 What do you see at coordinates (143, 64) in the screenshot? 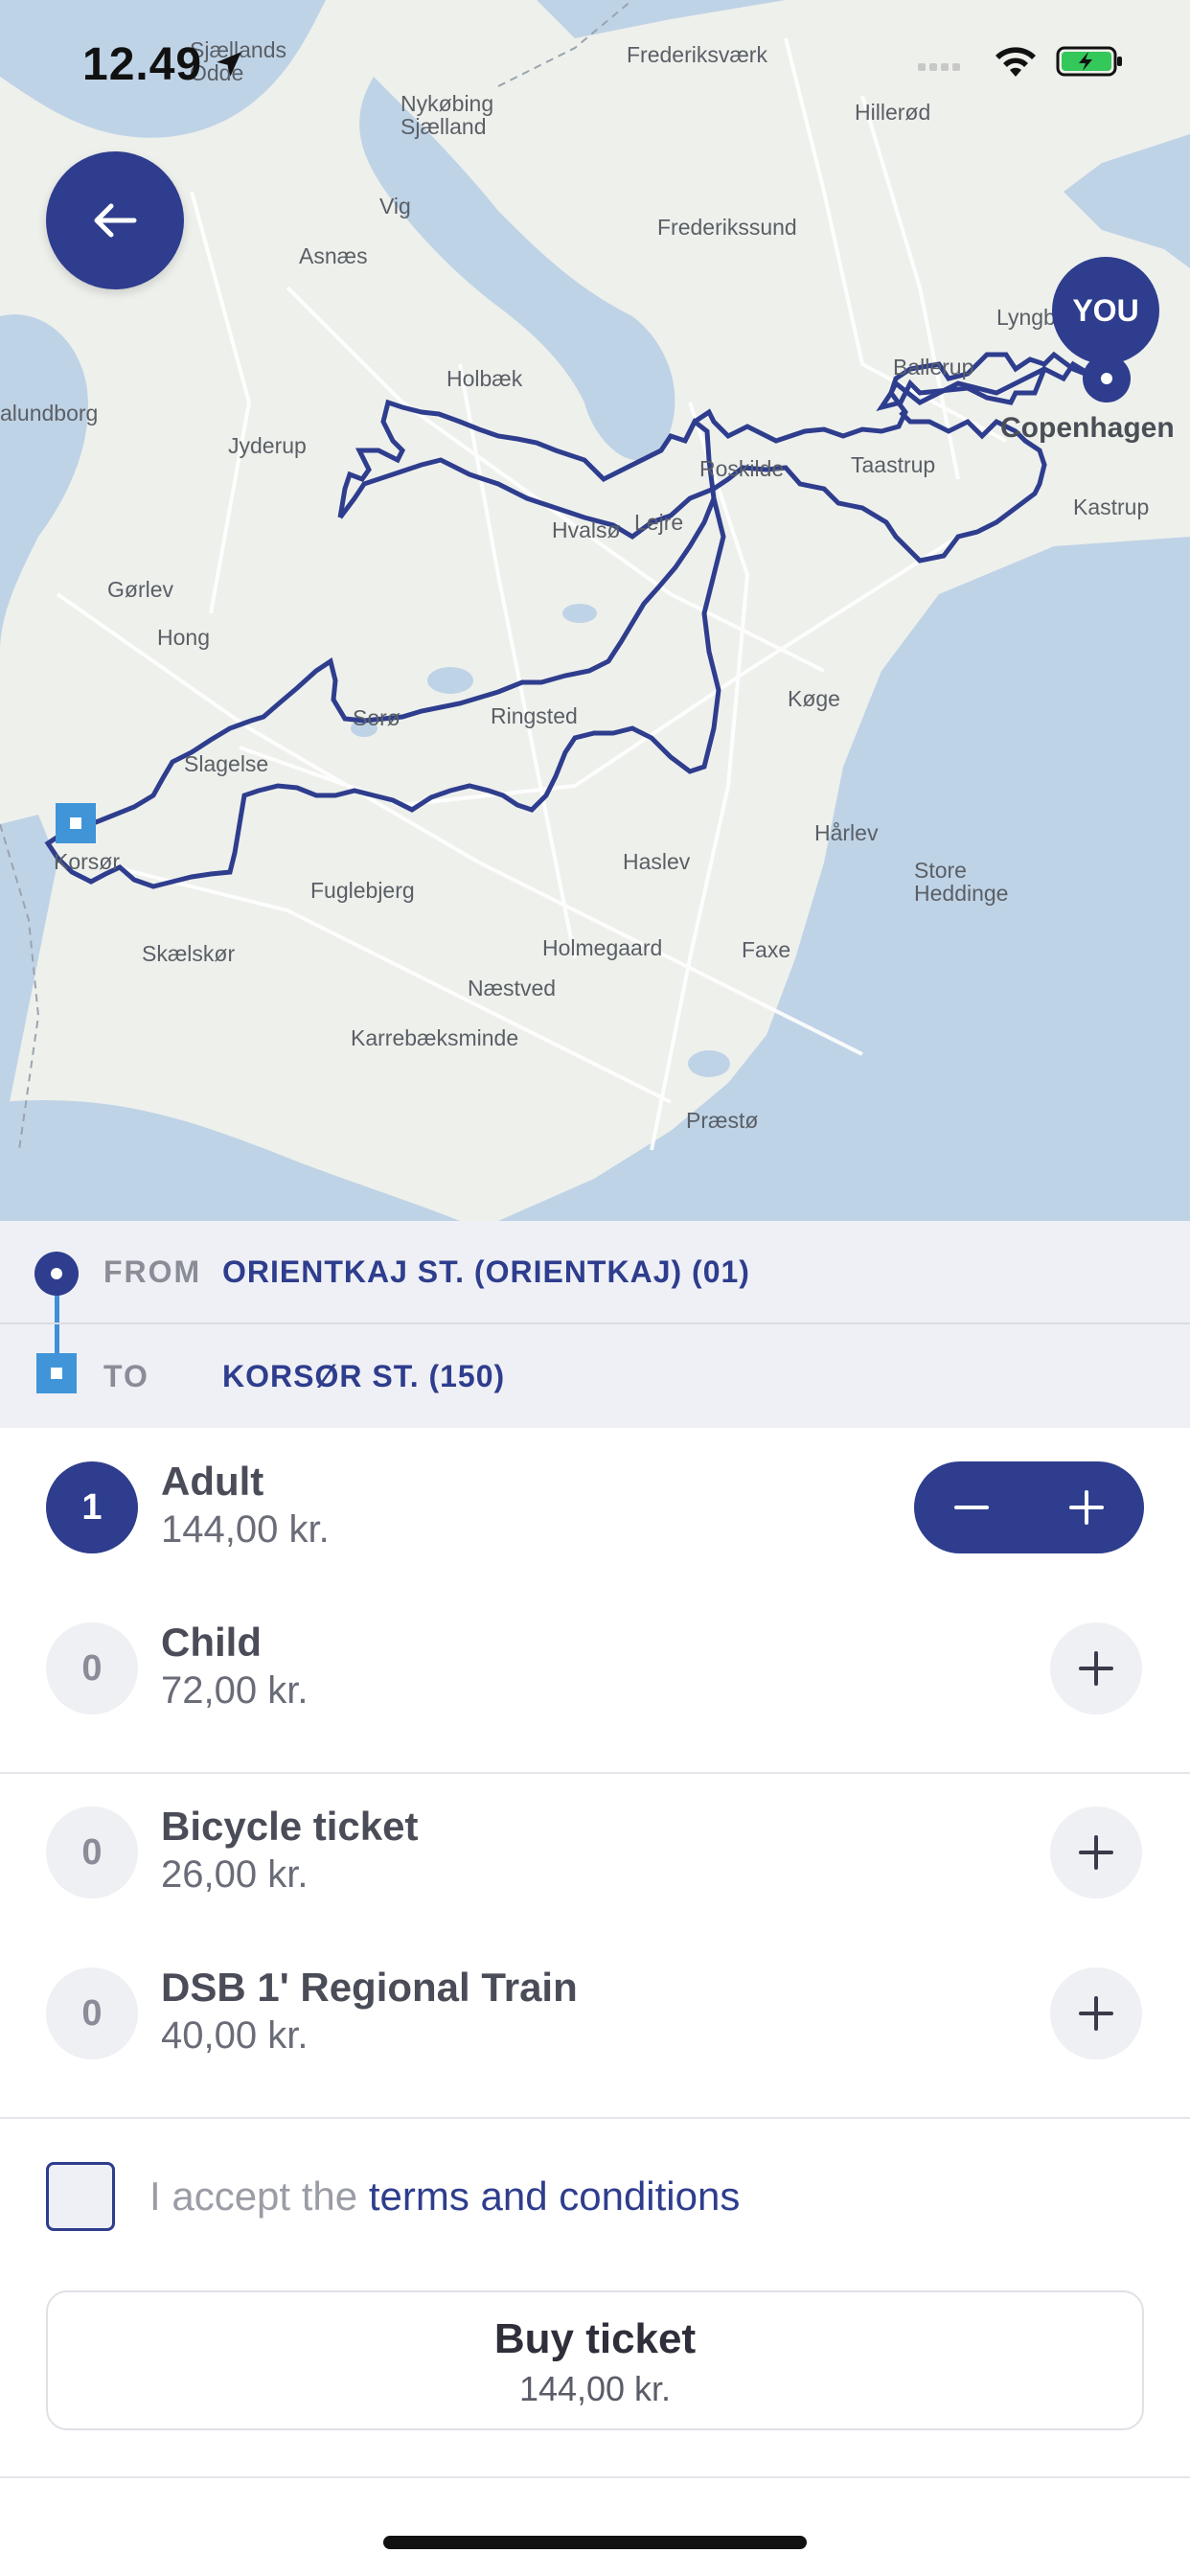
I see `status-time: 12.49` at bounding box center [143, 64].